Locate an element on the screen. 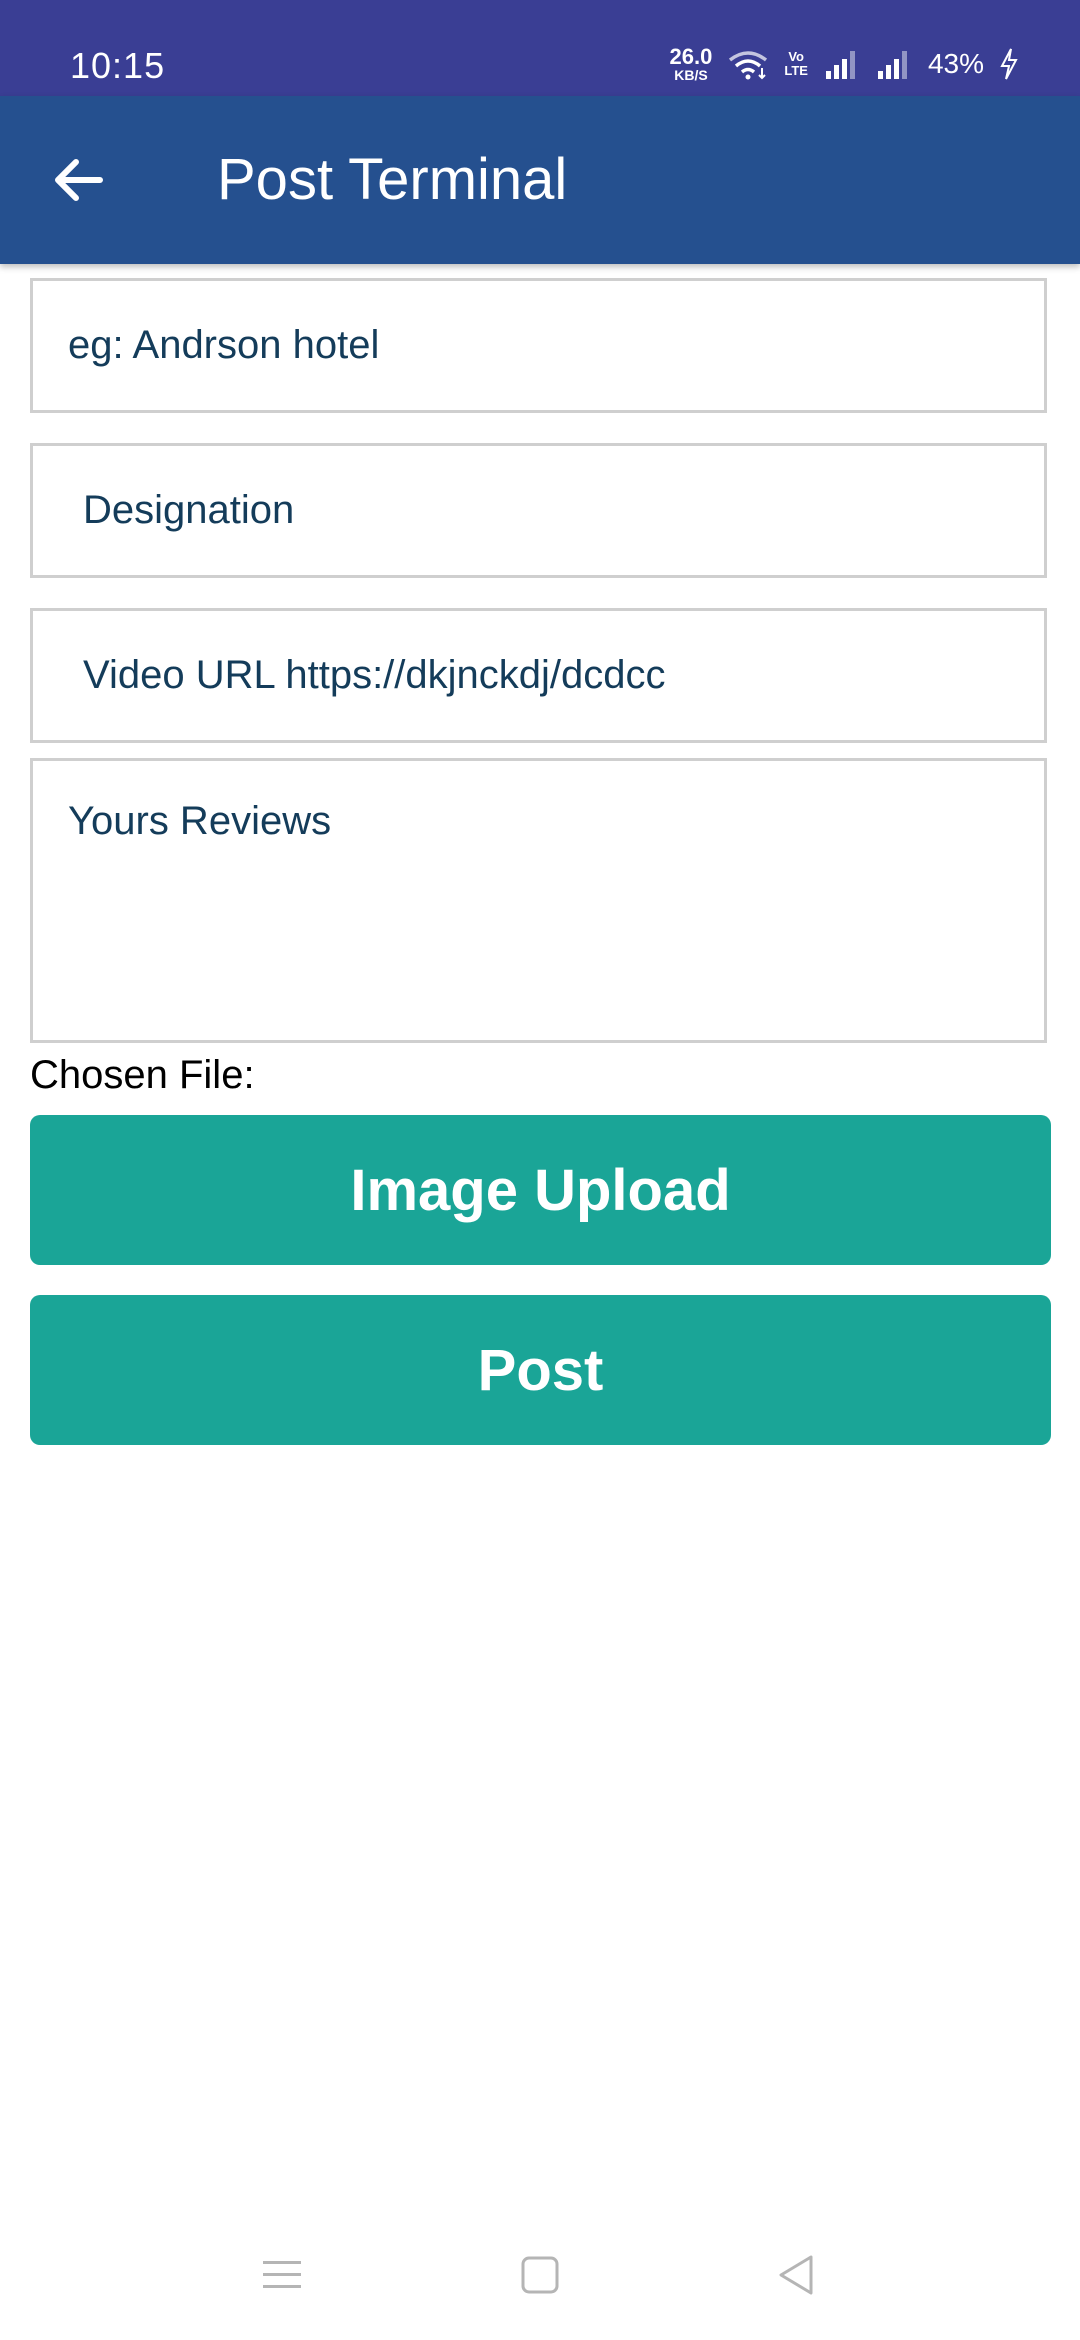  nav-home-button is located at coordinates (540, 2275).